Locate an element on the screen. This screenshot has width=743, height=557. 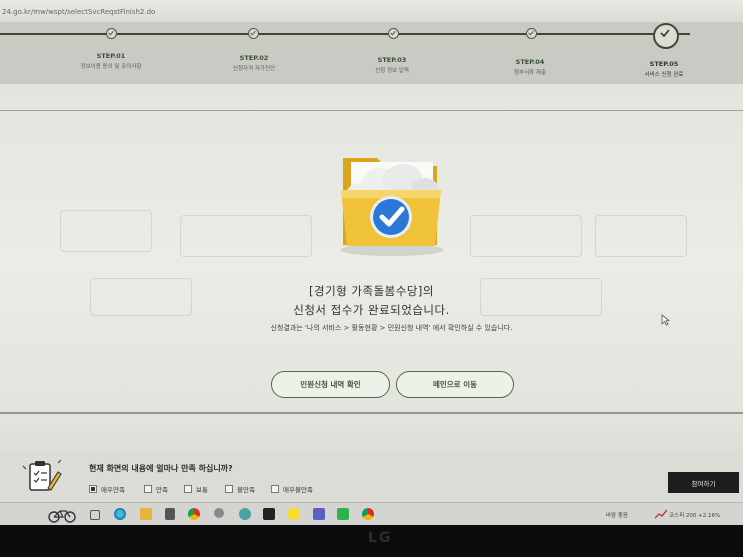
edge-browser-icon is located at coordinates (120, 514).